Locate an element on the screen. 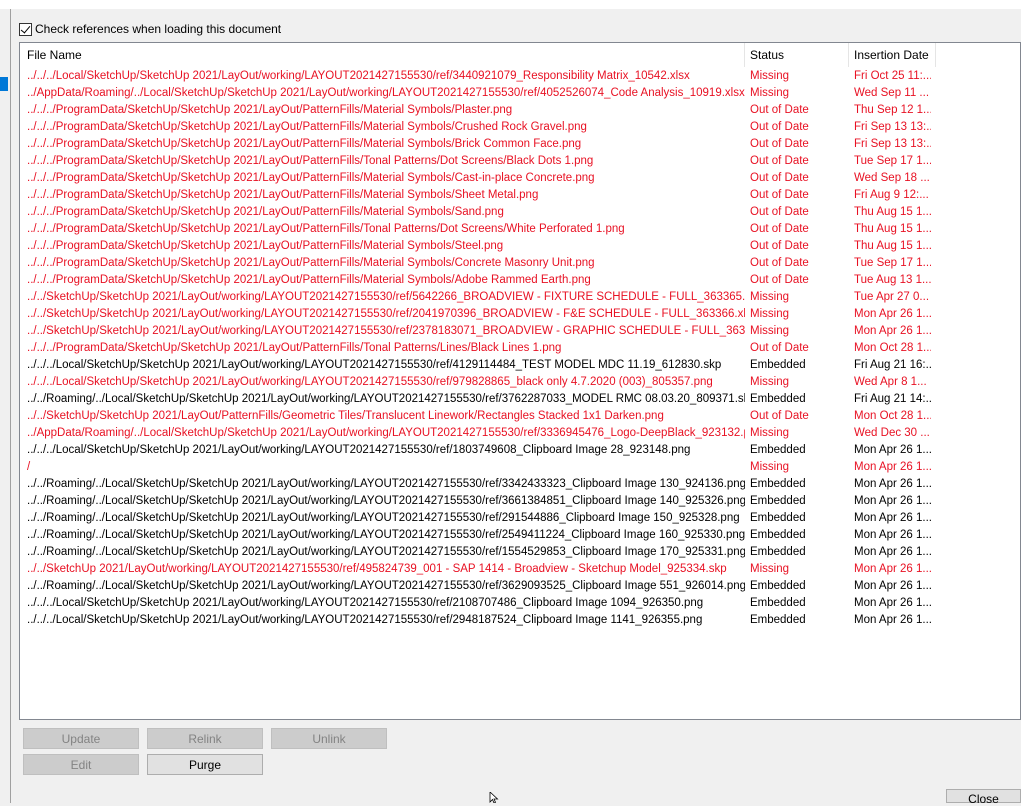  close-button: Close is located at coordinates (983, 797).